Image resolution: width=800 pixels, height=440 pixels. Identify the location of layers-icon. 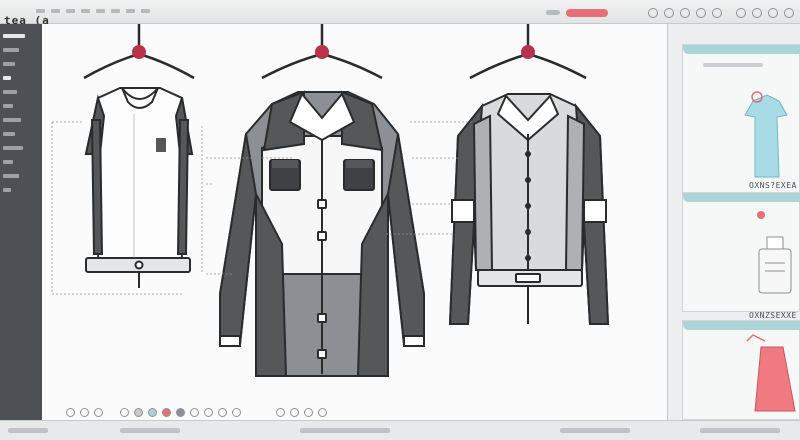
(180, 412).